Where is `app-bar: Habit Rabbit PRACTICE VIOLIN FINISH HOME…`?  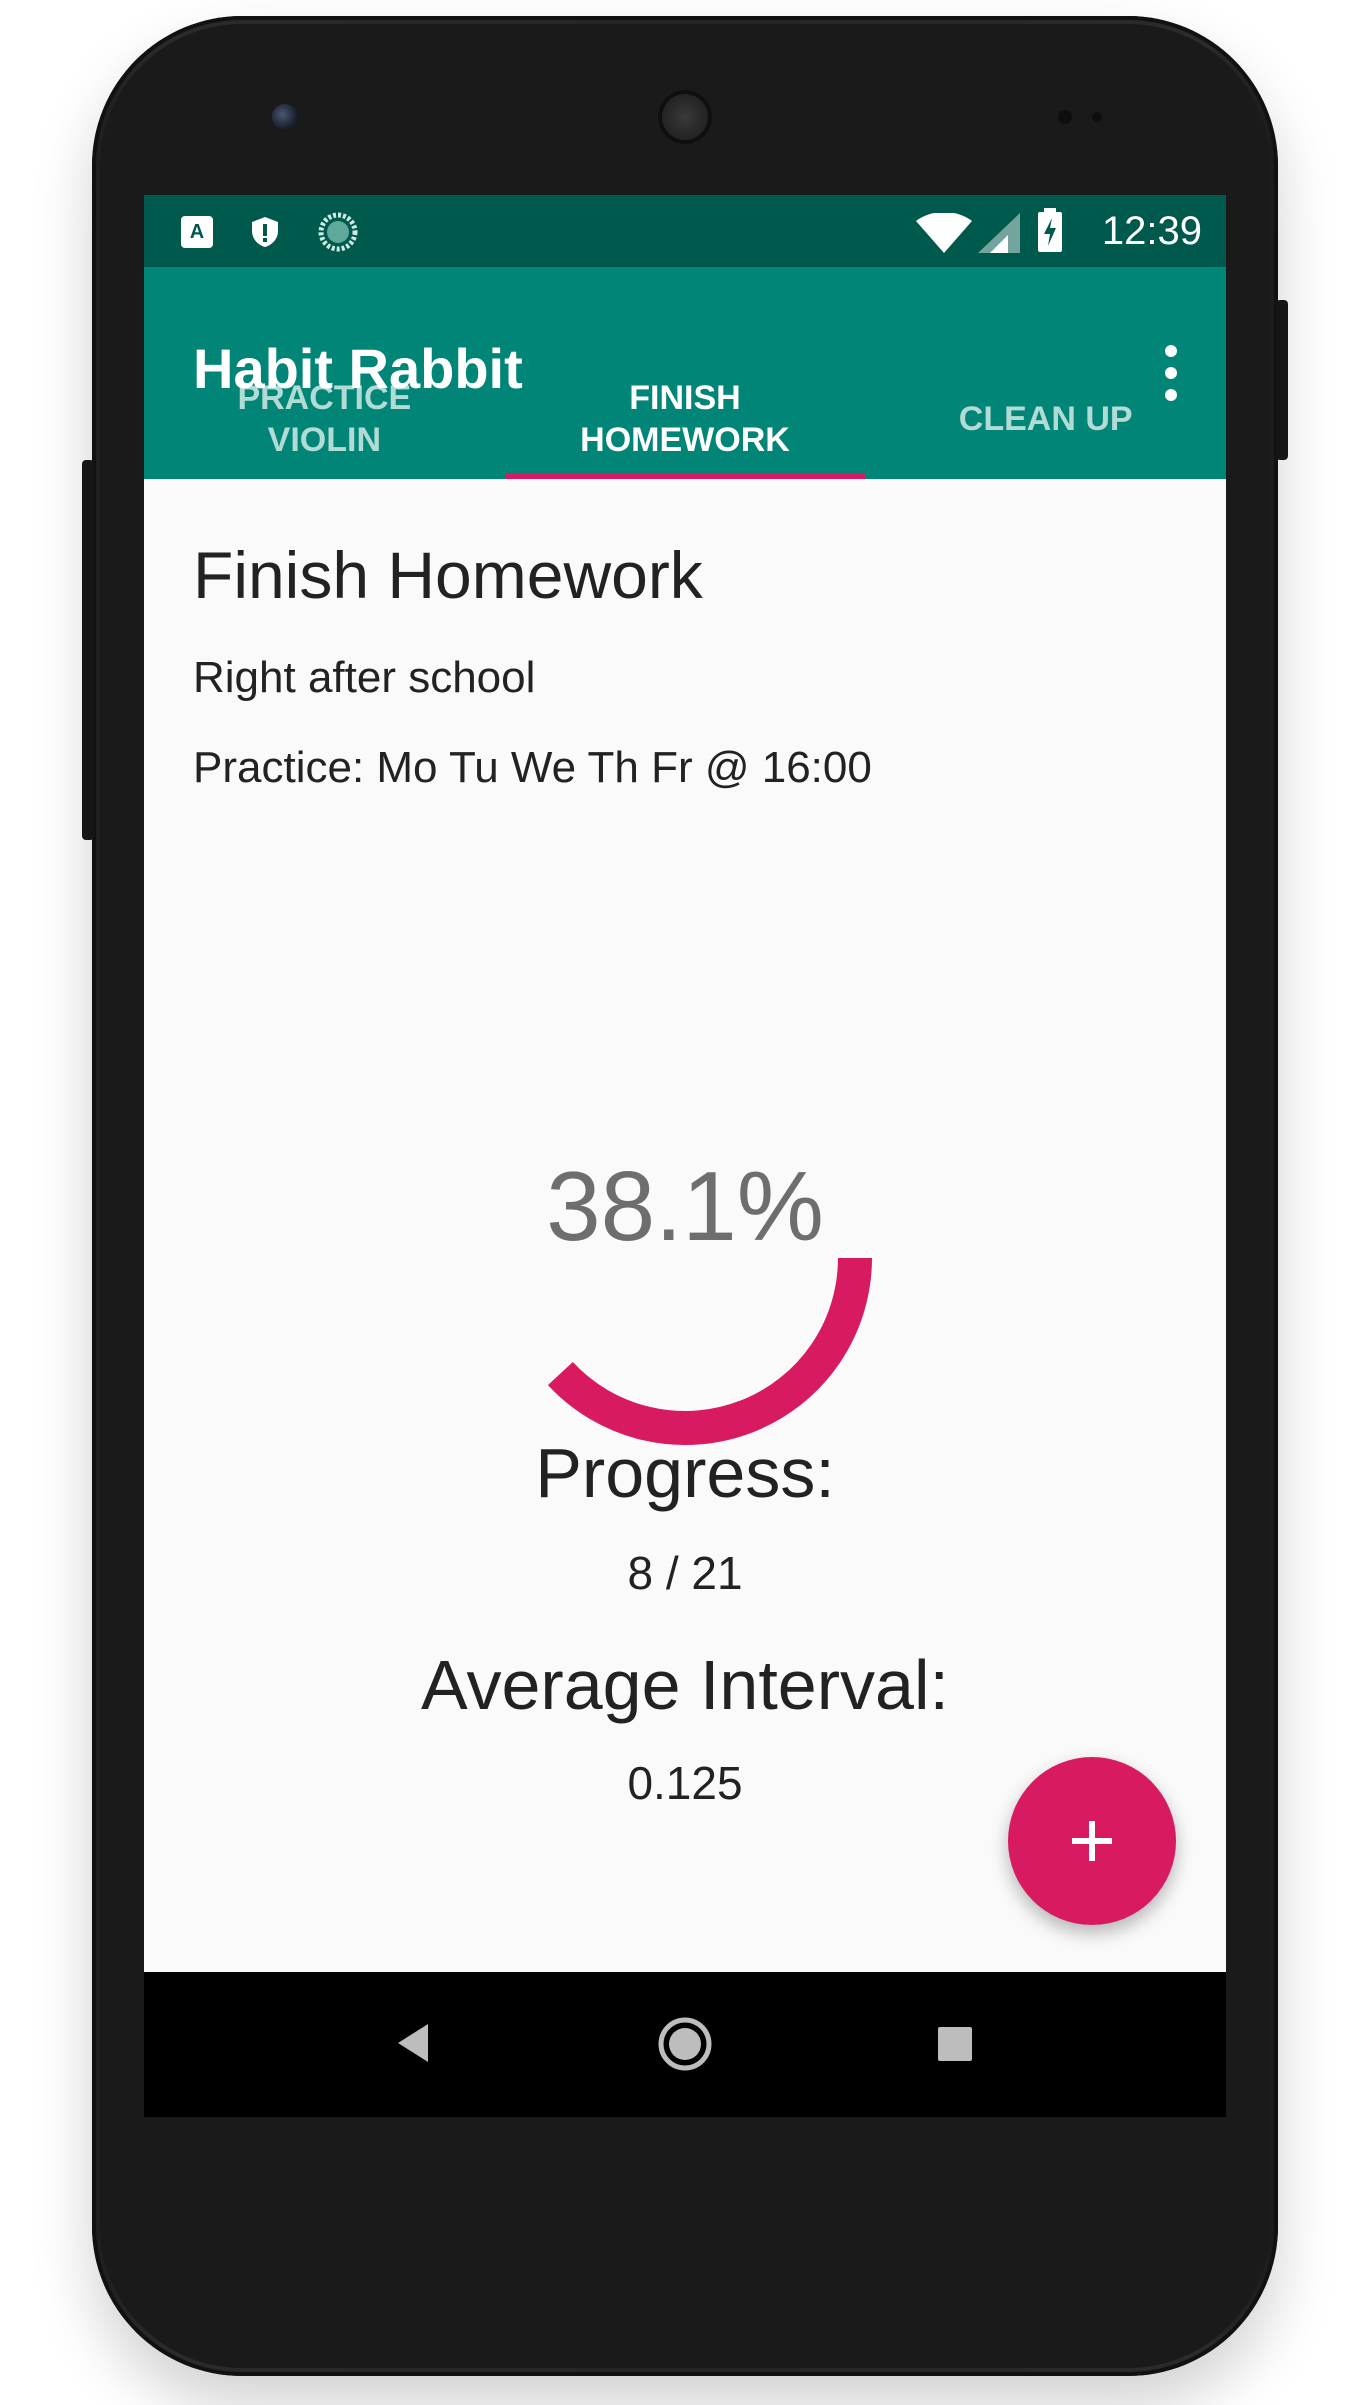 app-bar: Habit Rabbit PRACTICE VIOLIN FINISH HOME… is located at coordinates (685, 373).